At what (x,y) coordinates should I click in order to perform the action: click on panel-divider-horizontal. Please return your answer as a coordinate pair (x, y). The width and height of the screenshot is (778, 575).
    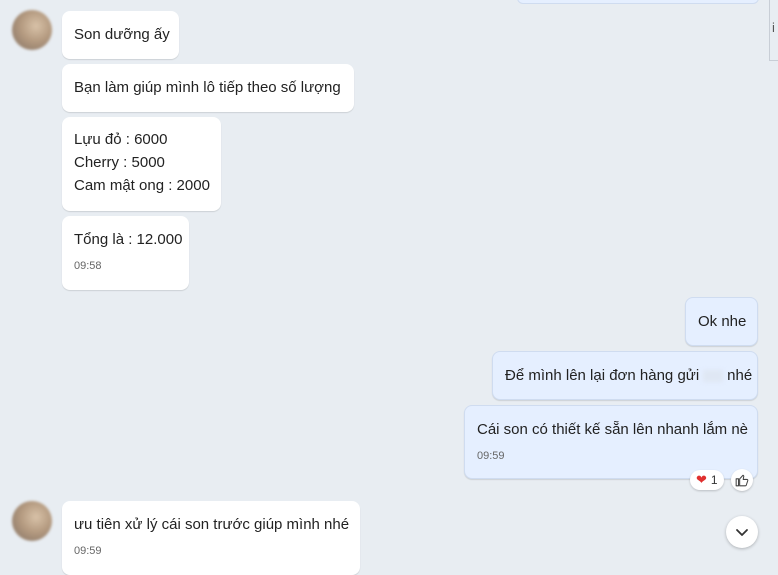
    Looking at the image, I should click on (773, 60).